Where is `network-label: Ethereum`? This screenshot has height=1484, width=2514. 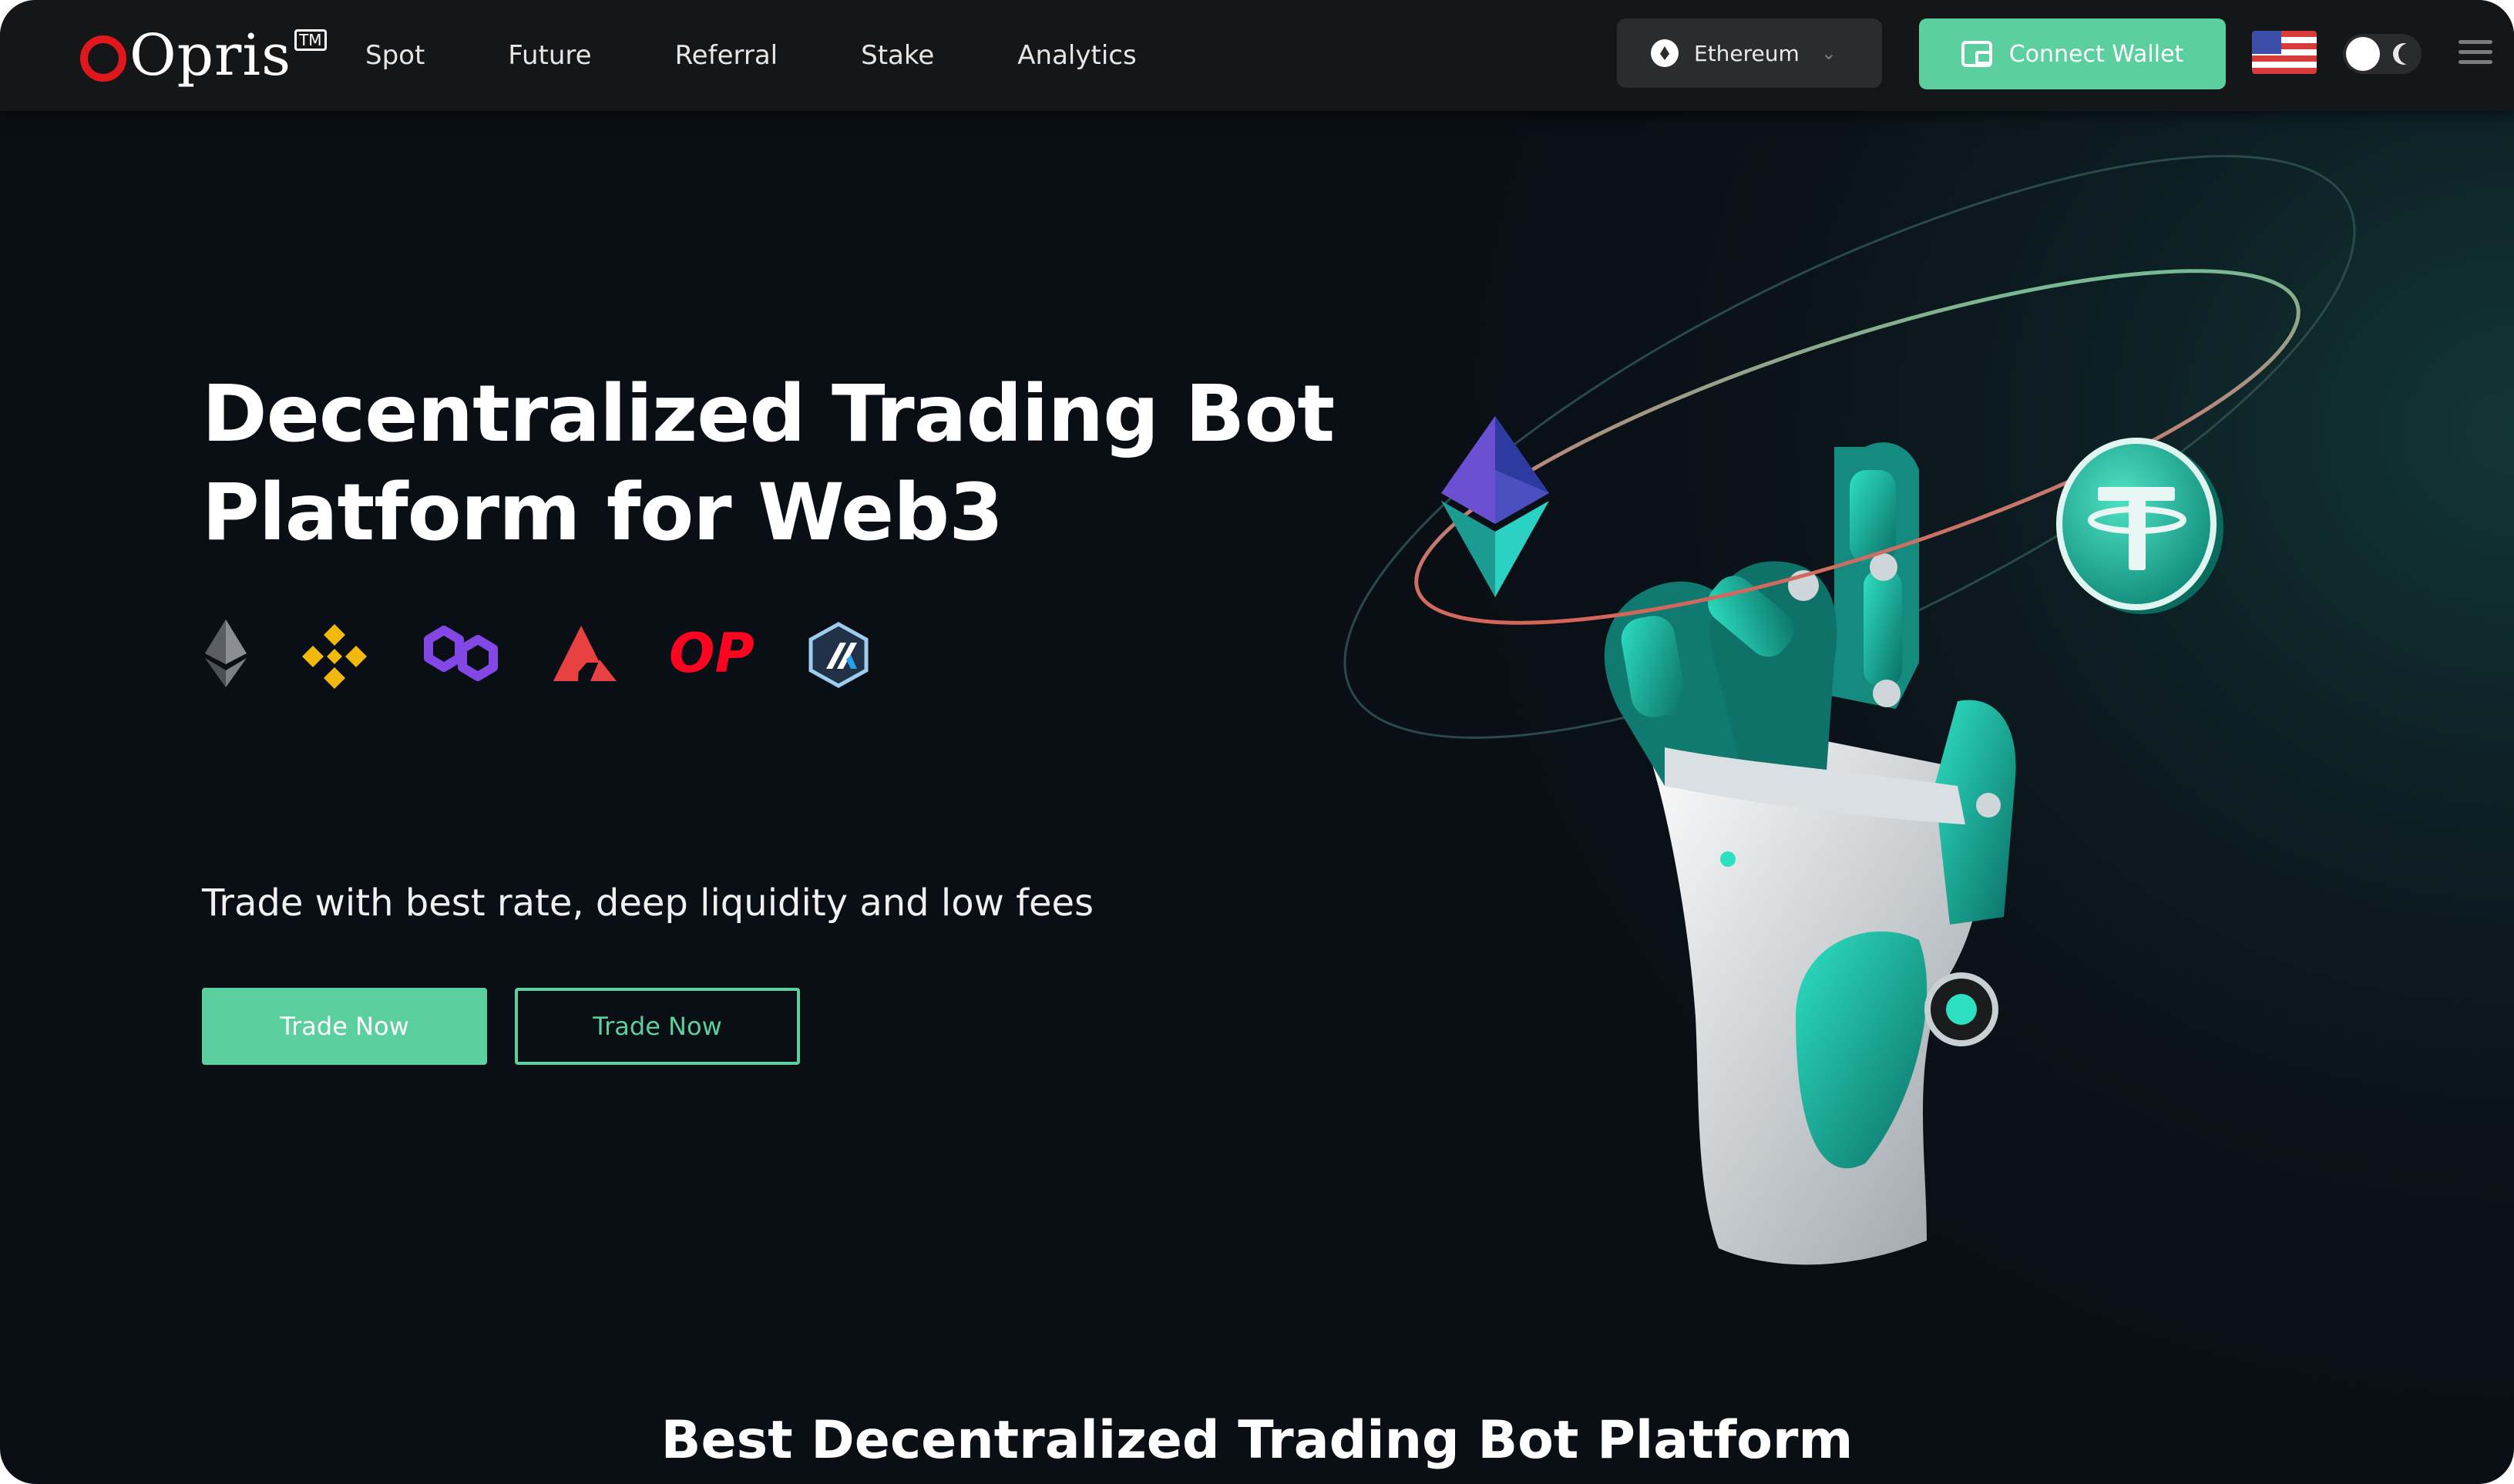
network-label: Ethereum is located at coordinates (1747, 53).